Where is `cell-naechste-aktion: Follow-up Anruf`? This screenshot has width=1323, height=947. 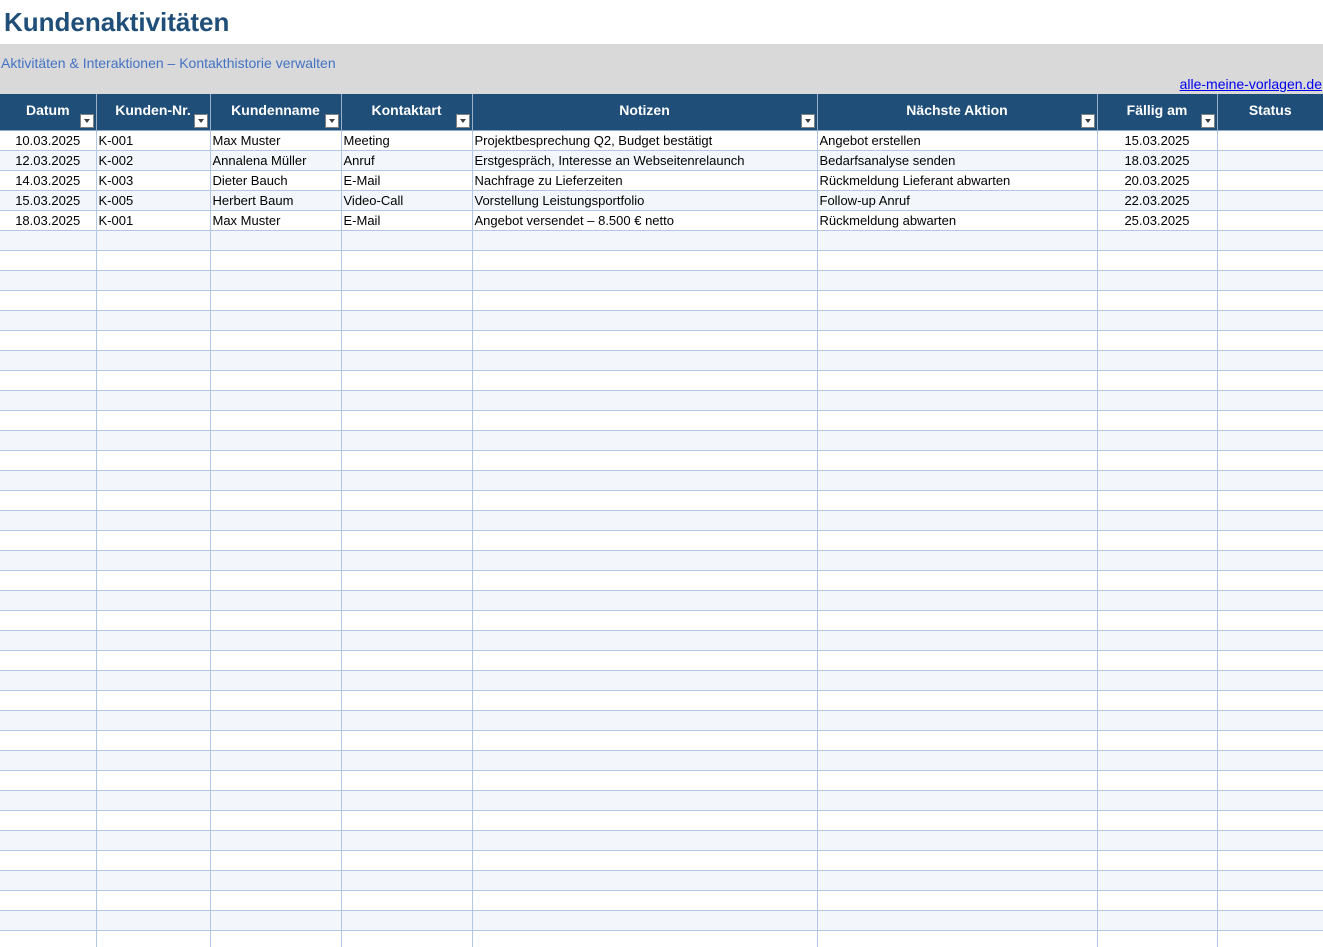 cell-naechste-aktion: Follow-up Anruf is located at coordinates (956, 200).